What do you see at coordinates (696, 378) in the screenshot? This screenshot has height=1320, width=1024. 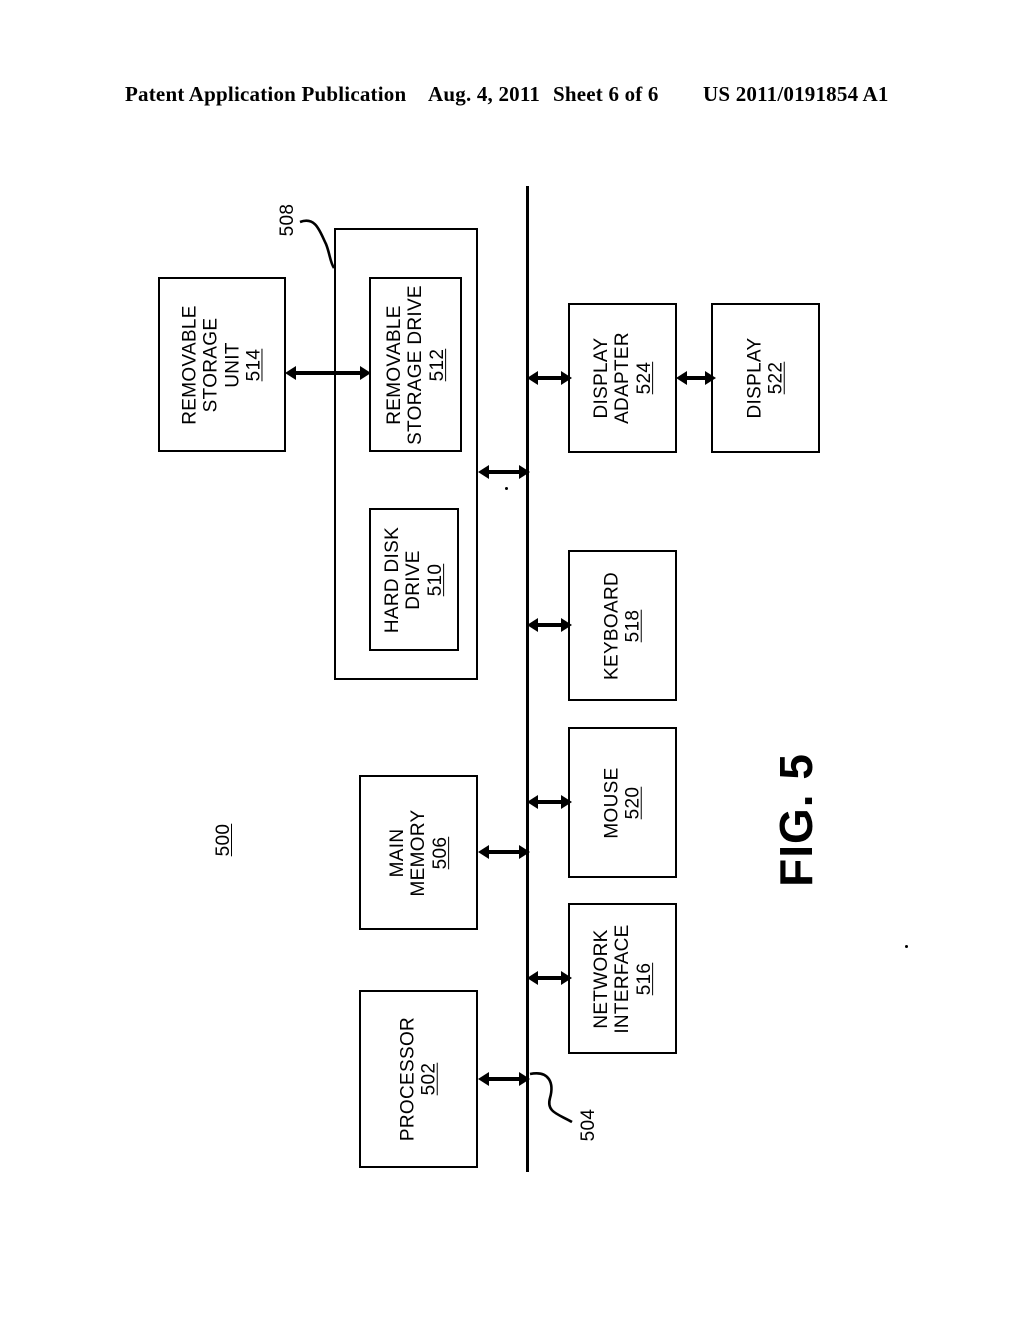 I see `arrow-display-adapter-to-display` at bounding box center [696, 378].